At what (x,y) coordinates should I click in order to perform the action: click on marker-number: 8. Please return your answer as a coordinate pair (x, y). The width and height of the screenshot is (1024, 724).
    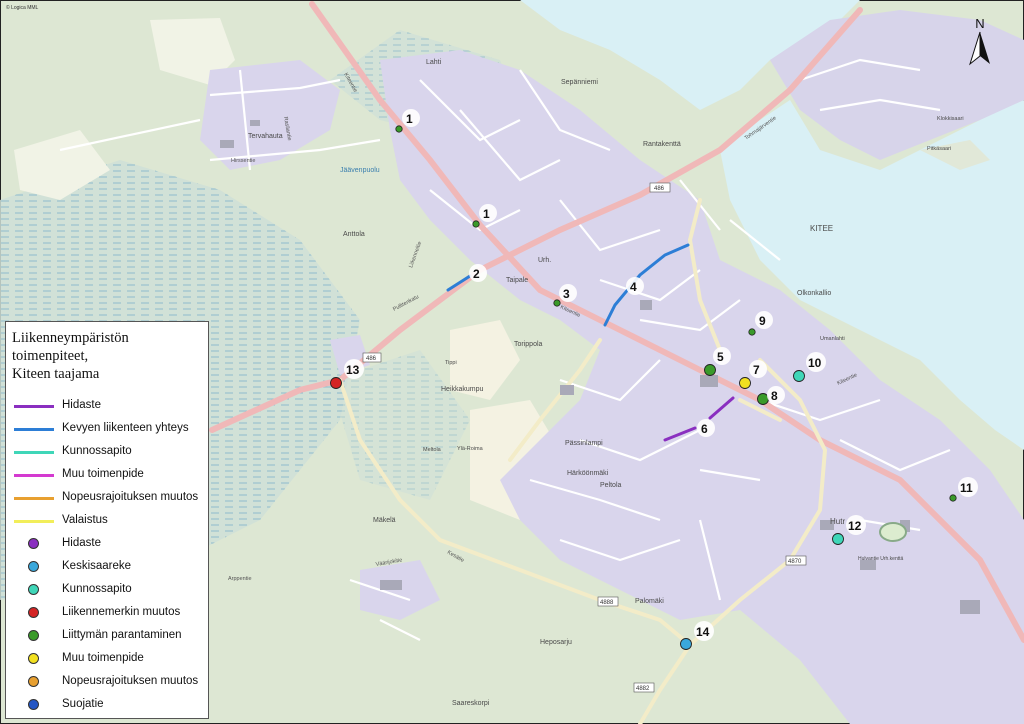
    Looking at the image, I should click on (774, 396).